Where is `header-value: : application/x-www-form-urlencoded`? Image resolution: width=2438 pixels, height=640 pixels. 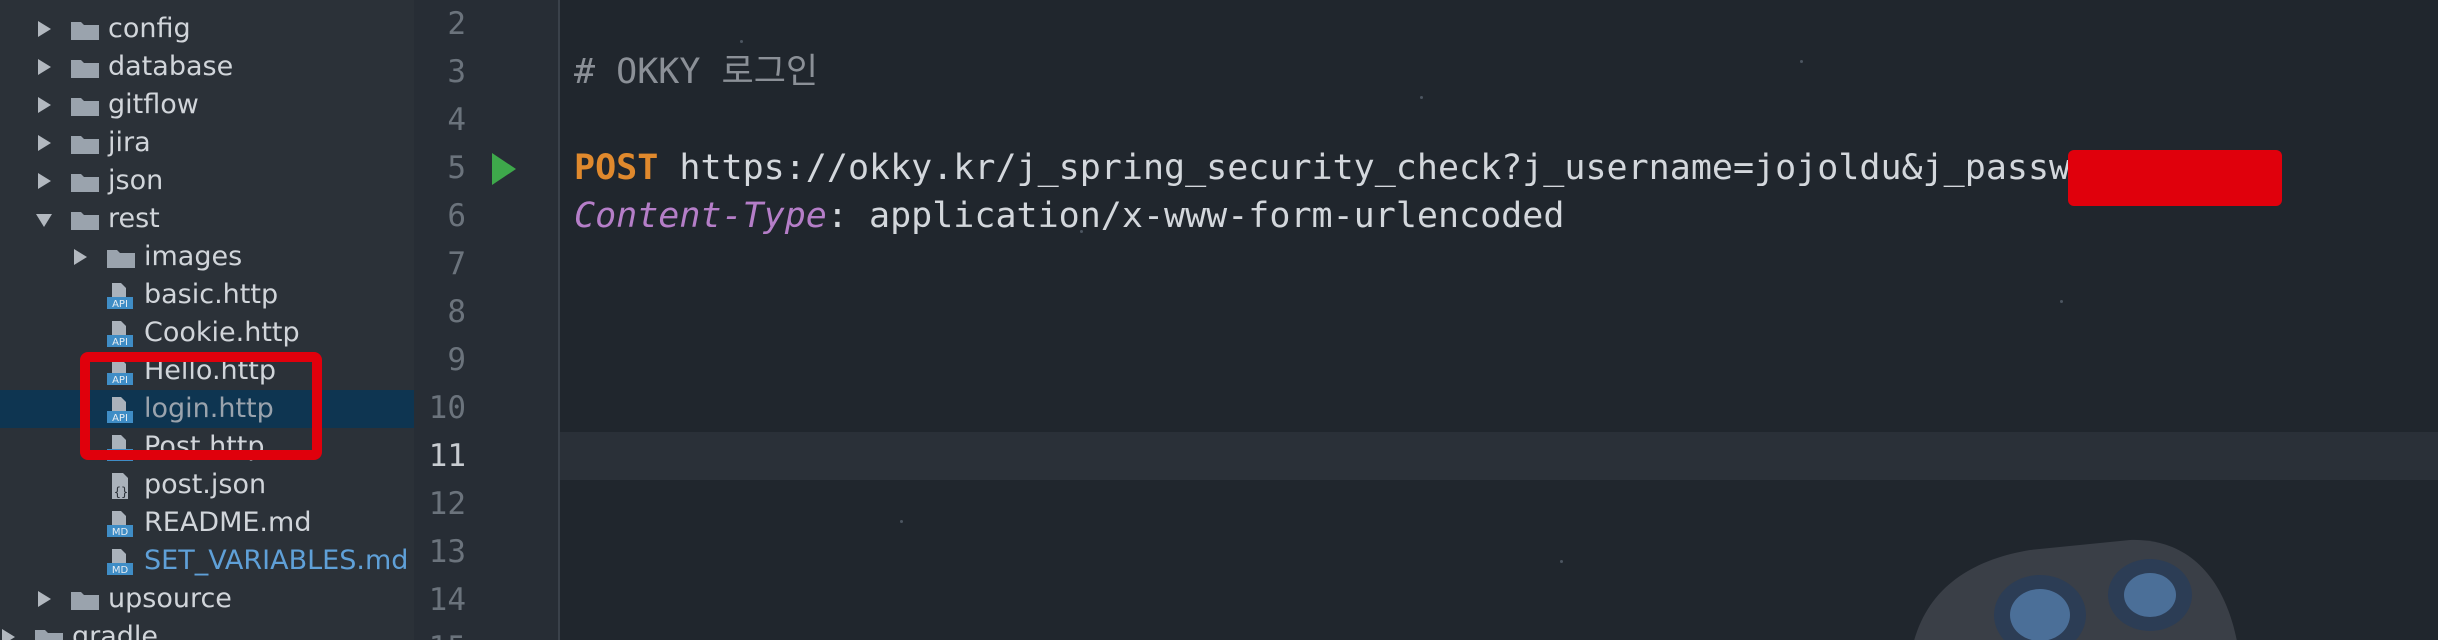 header-value: : application/x-www-form-urlencoded is located at coordinates (1195, 216).